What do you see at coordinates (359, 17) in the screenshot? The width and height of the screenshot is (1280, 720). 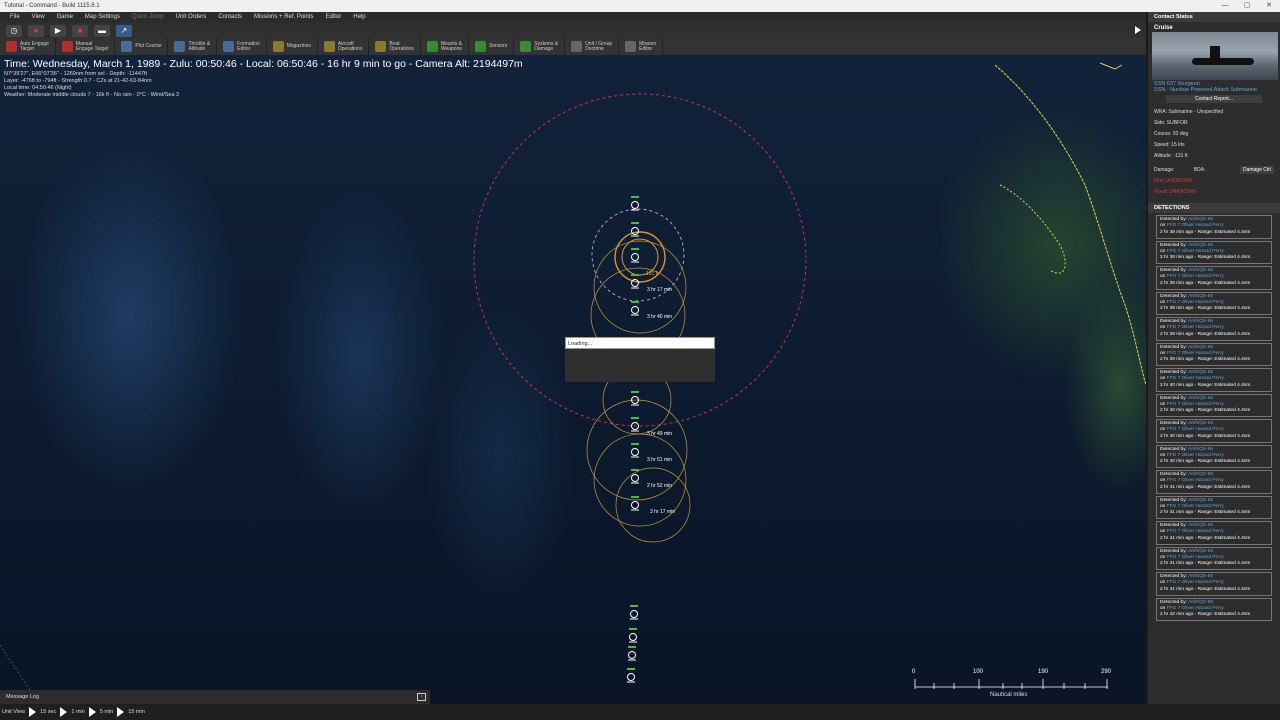 I see `menu-help: Help` at bounding box center [359, 17].